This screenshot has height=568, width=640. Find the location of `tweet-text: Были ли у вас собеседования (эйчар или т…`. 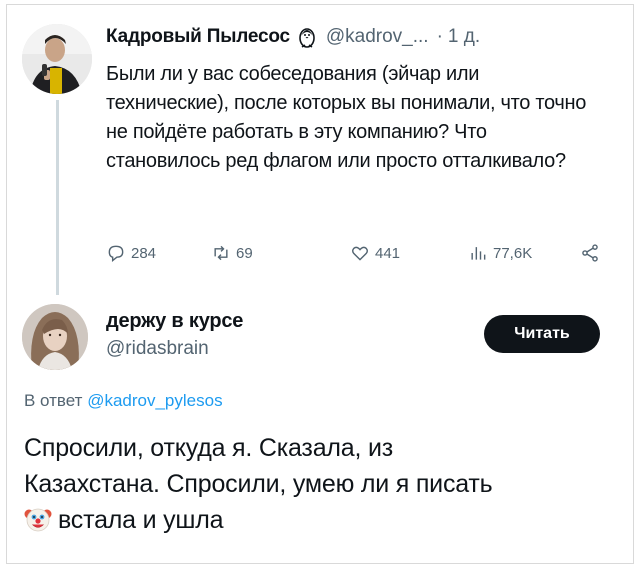

tweet-text: Были ли у вас собеседования (эйчар или т… is located at coordinates (346, 117).